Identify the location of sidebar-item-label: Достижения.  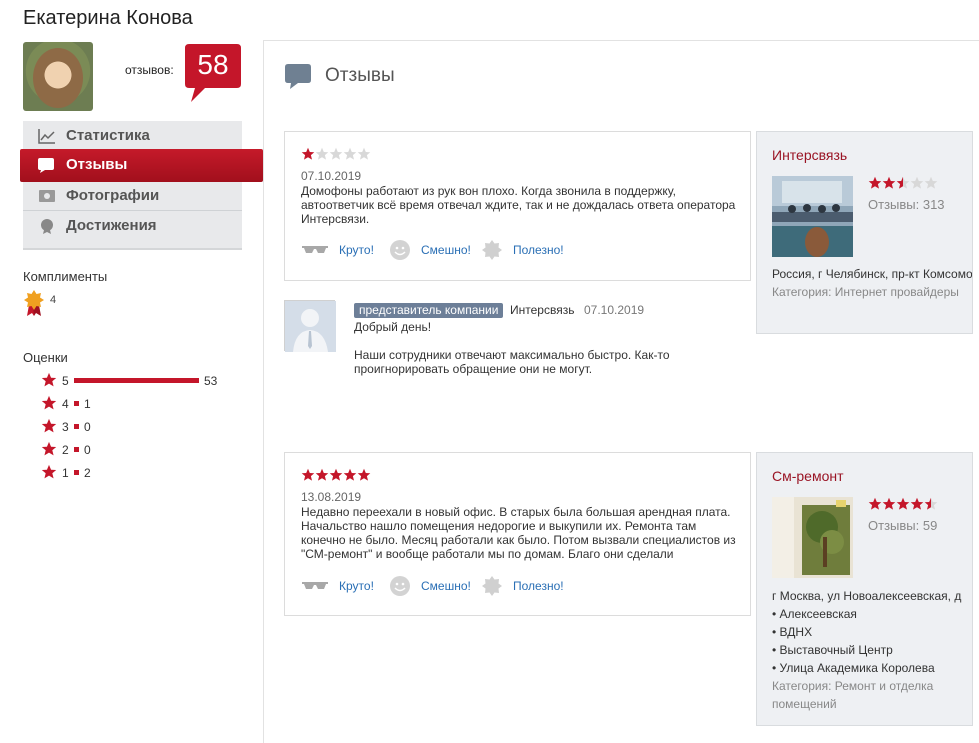
(111, 225).